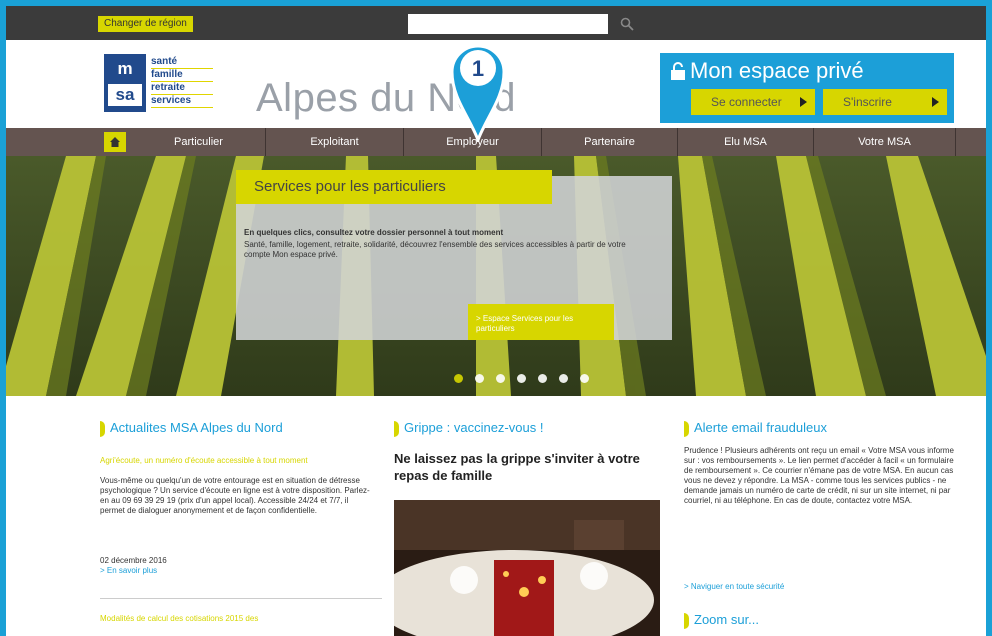  I want to click on top-bar: Changer de région, so click(496, 23).